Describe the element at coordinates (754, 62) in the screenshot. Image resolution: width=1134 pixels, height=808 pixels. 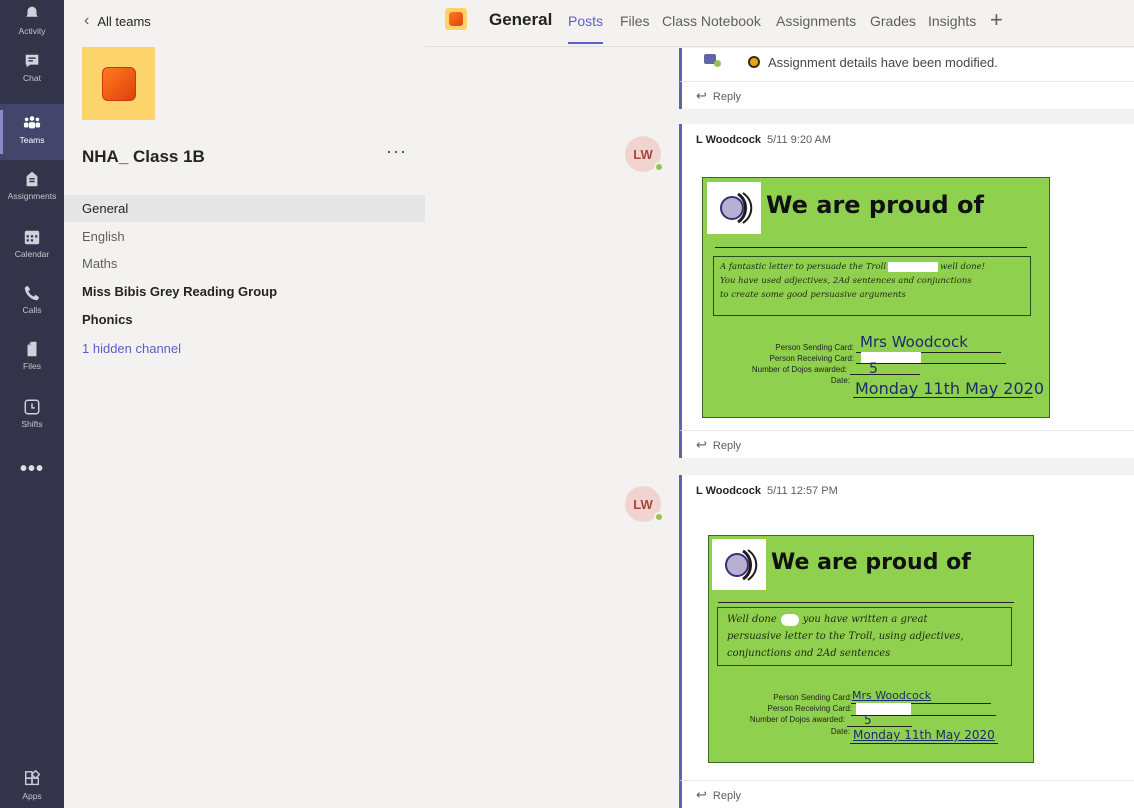
I see `hand-icon` at that location.